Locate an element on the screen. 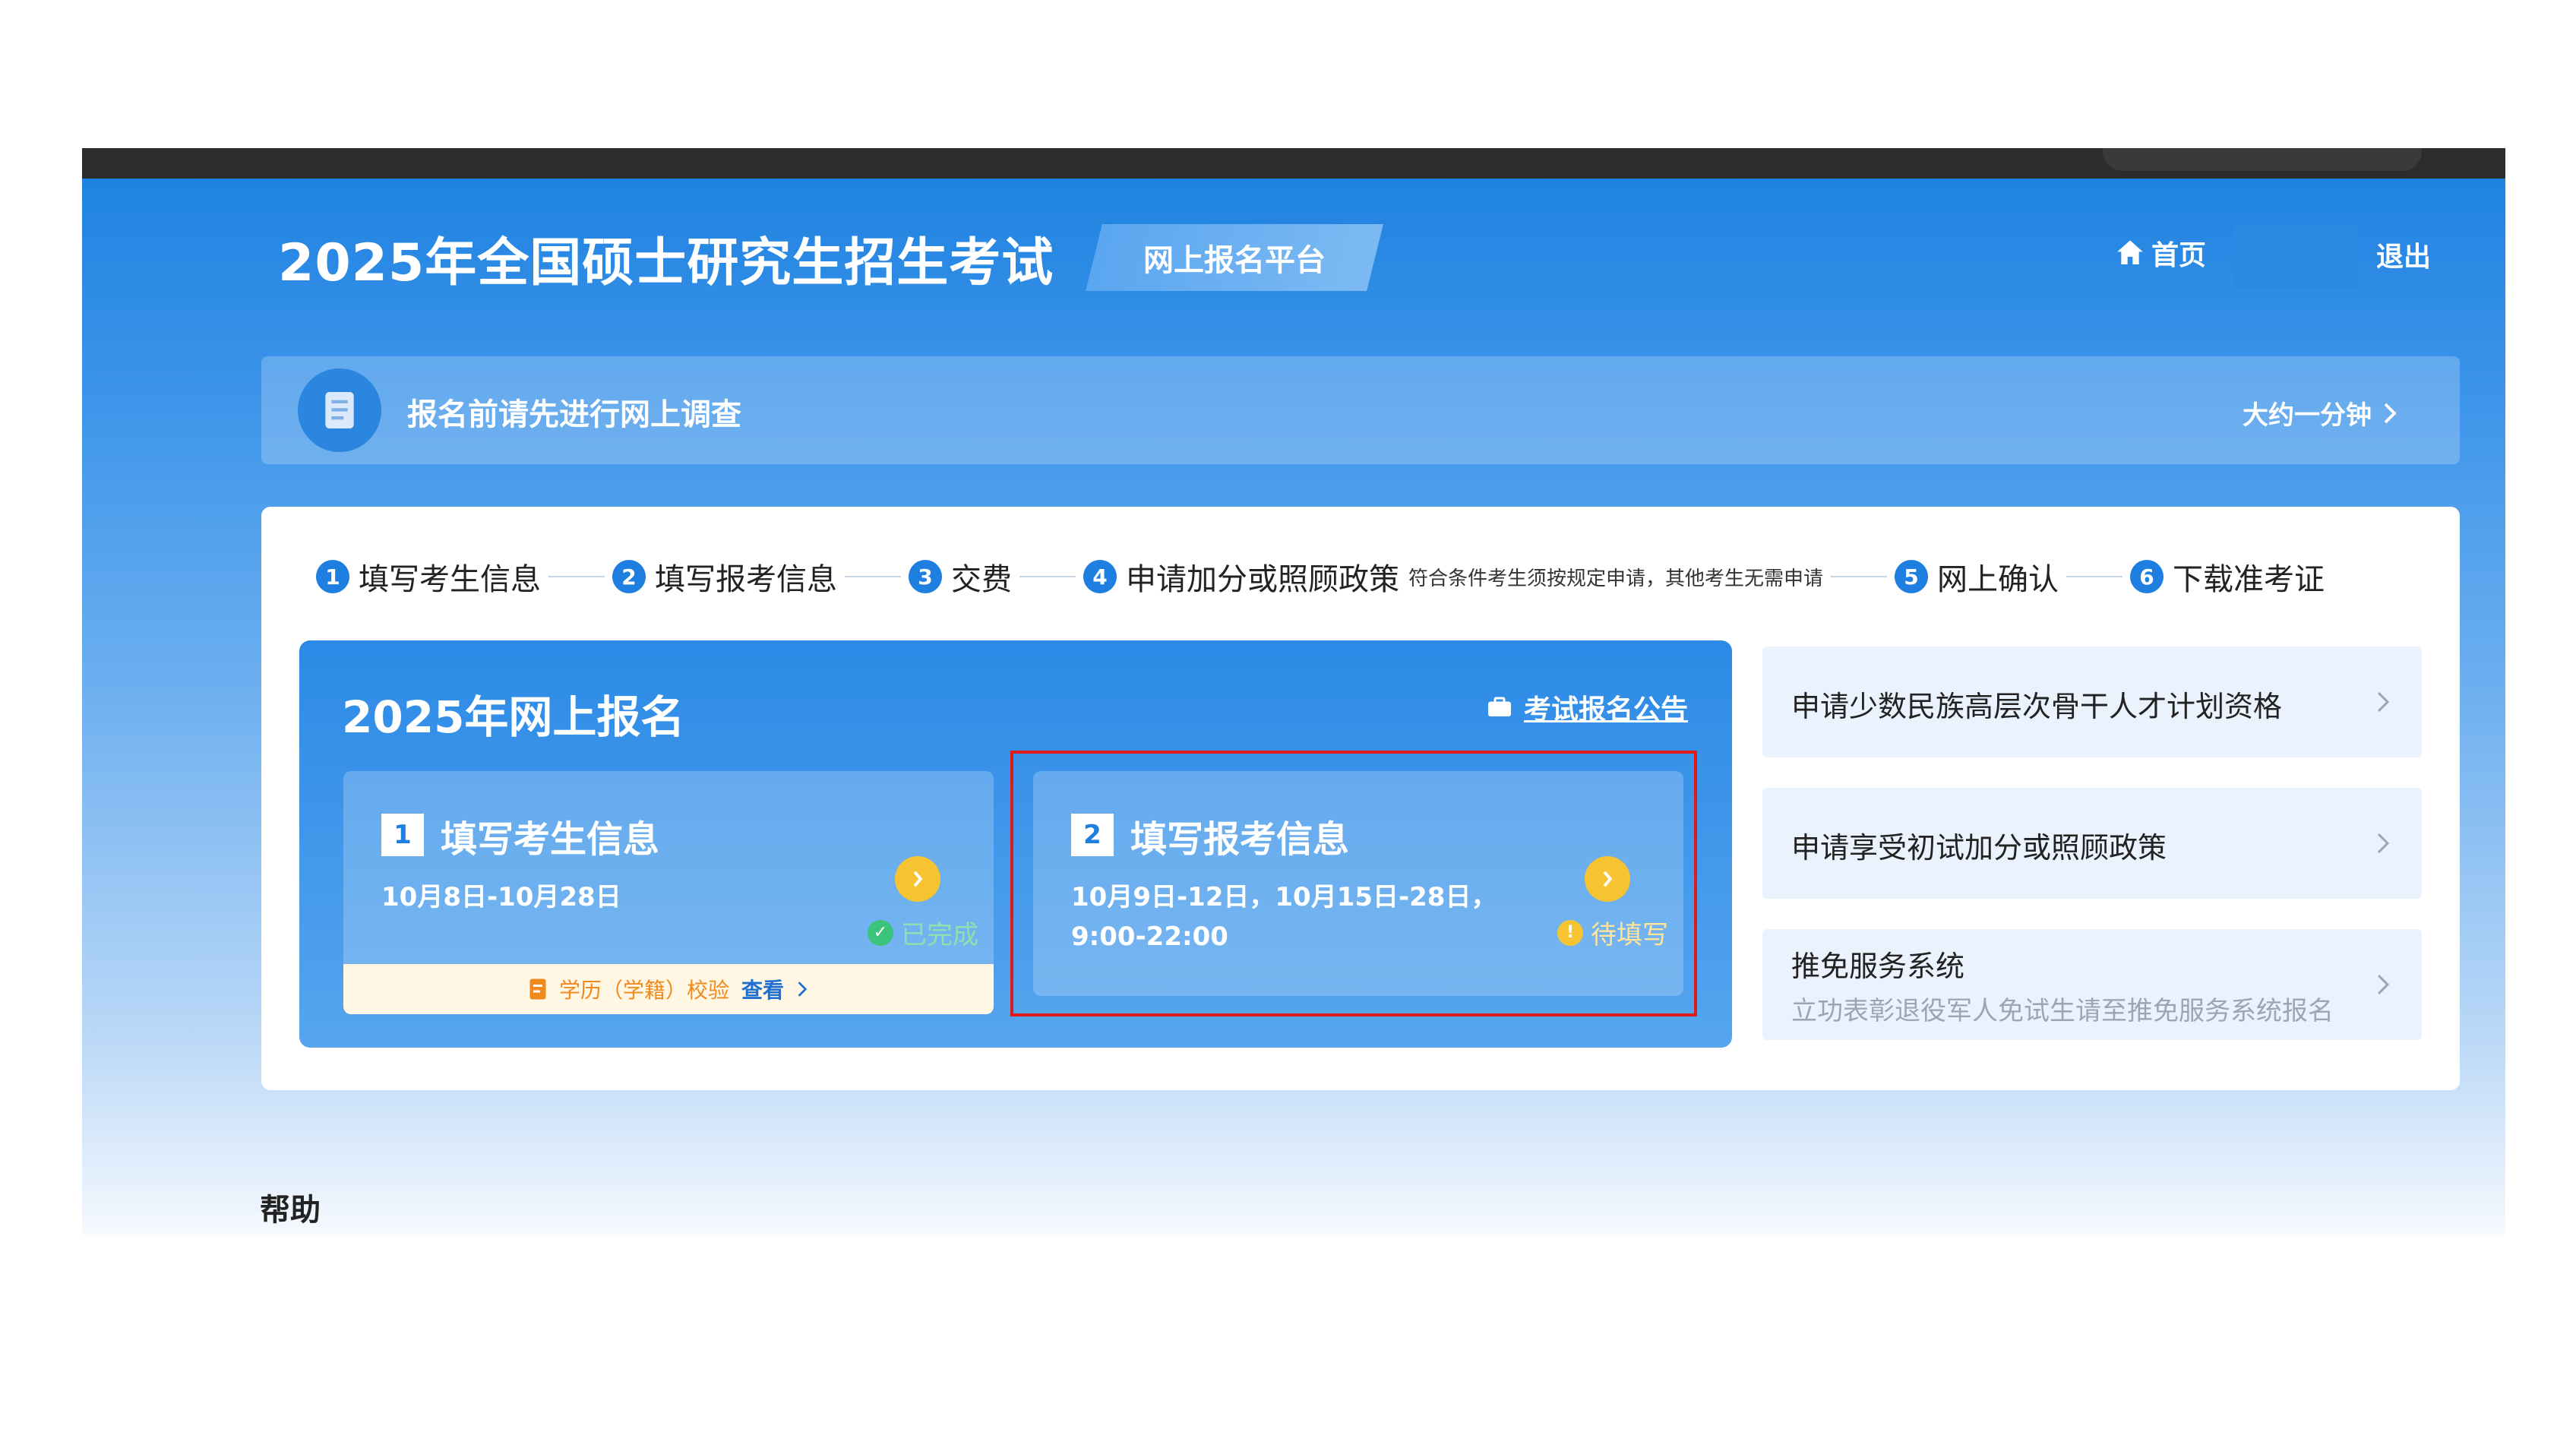  document-icon is located at coordinates (537, 989).